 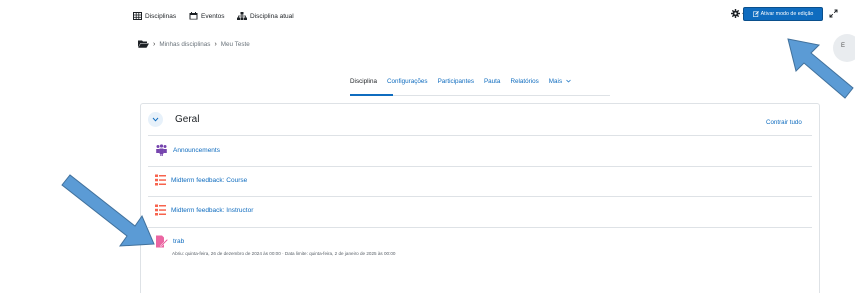 I want to click on grid-icon, so click(x=137, y=16).